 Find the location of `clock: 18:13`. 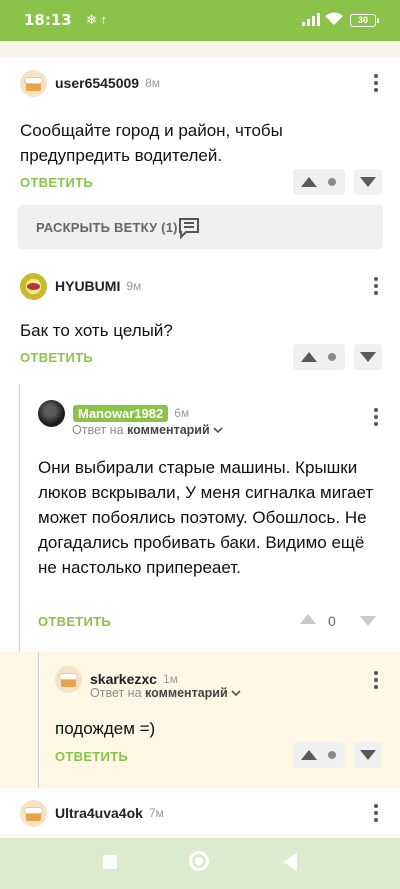

clock: 18:13 is located at coordinates (48, 20).